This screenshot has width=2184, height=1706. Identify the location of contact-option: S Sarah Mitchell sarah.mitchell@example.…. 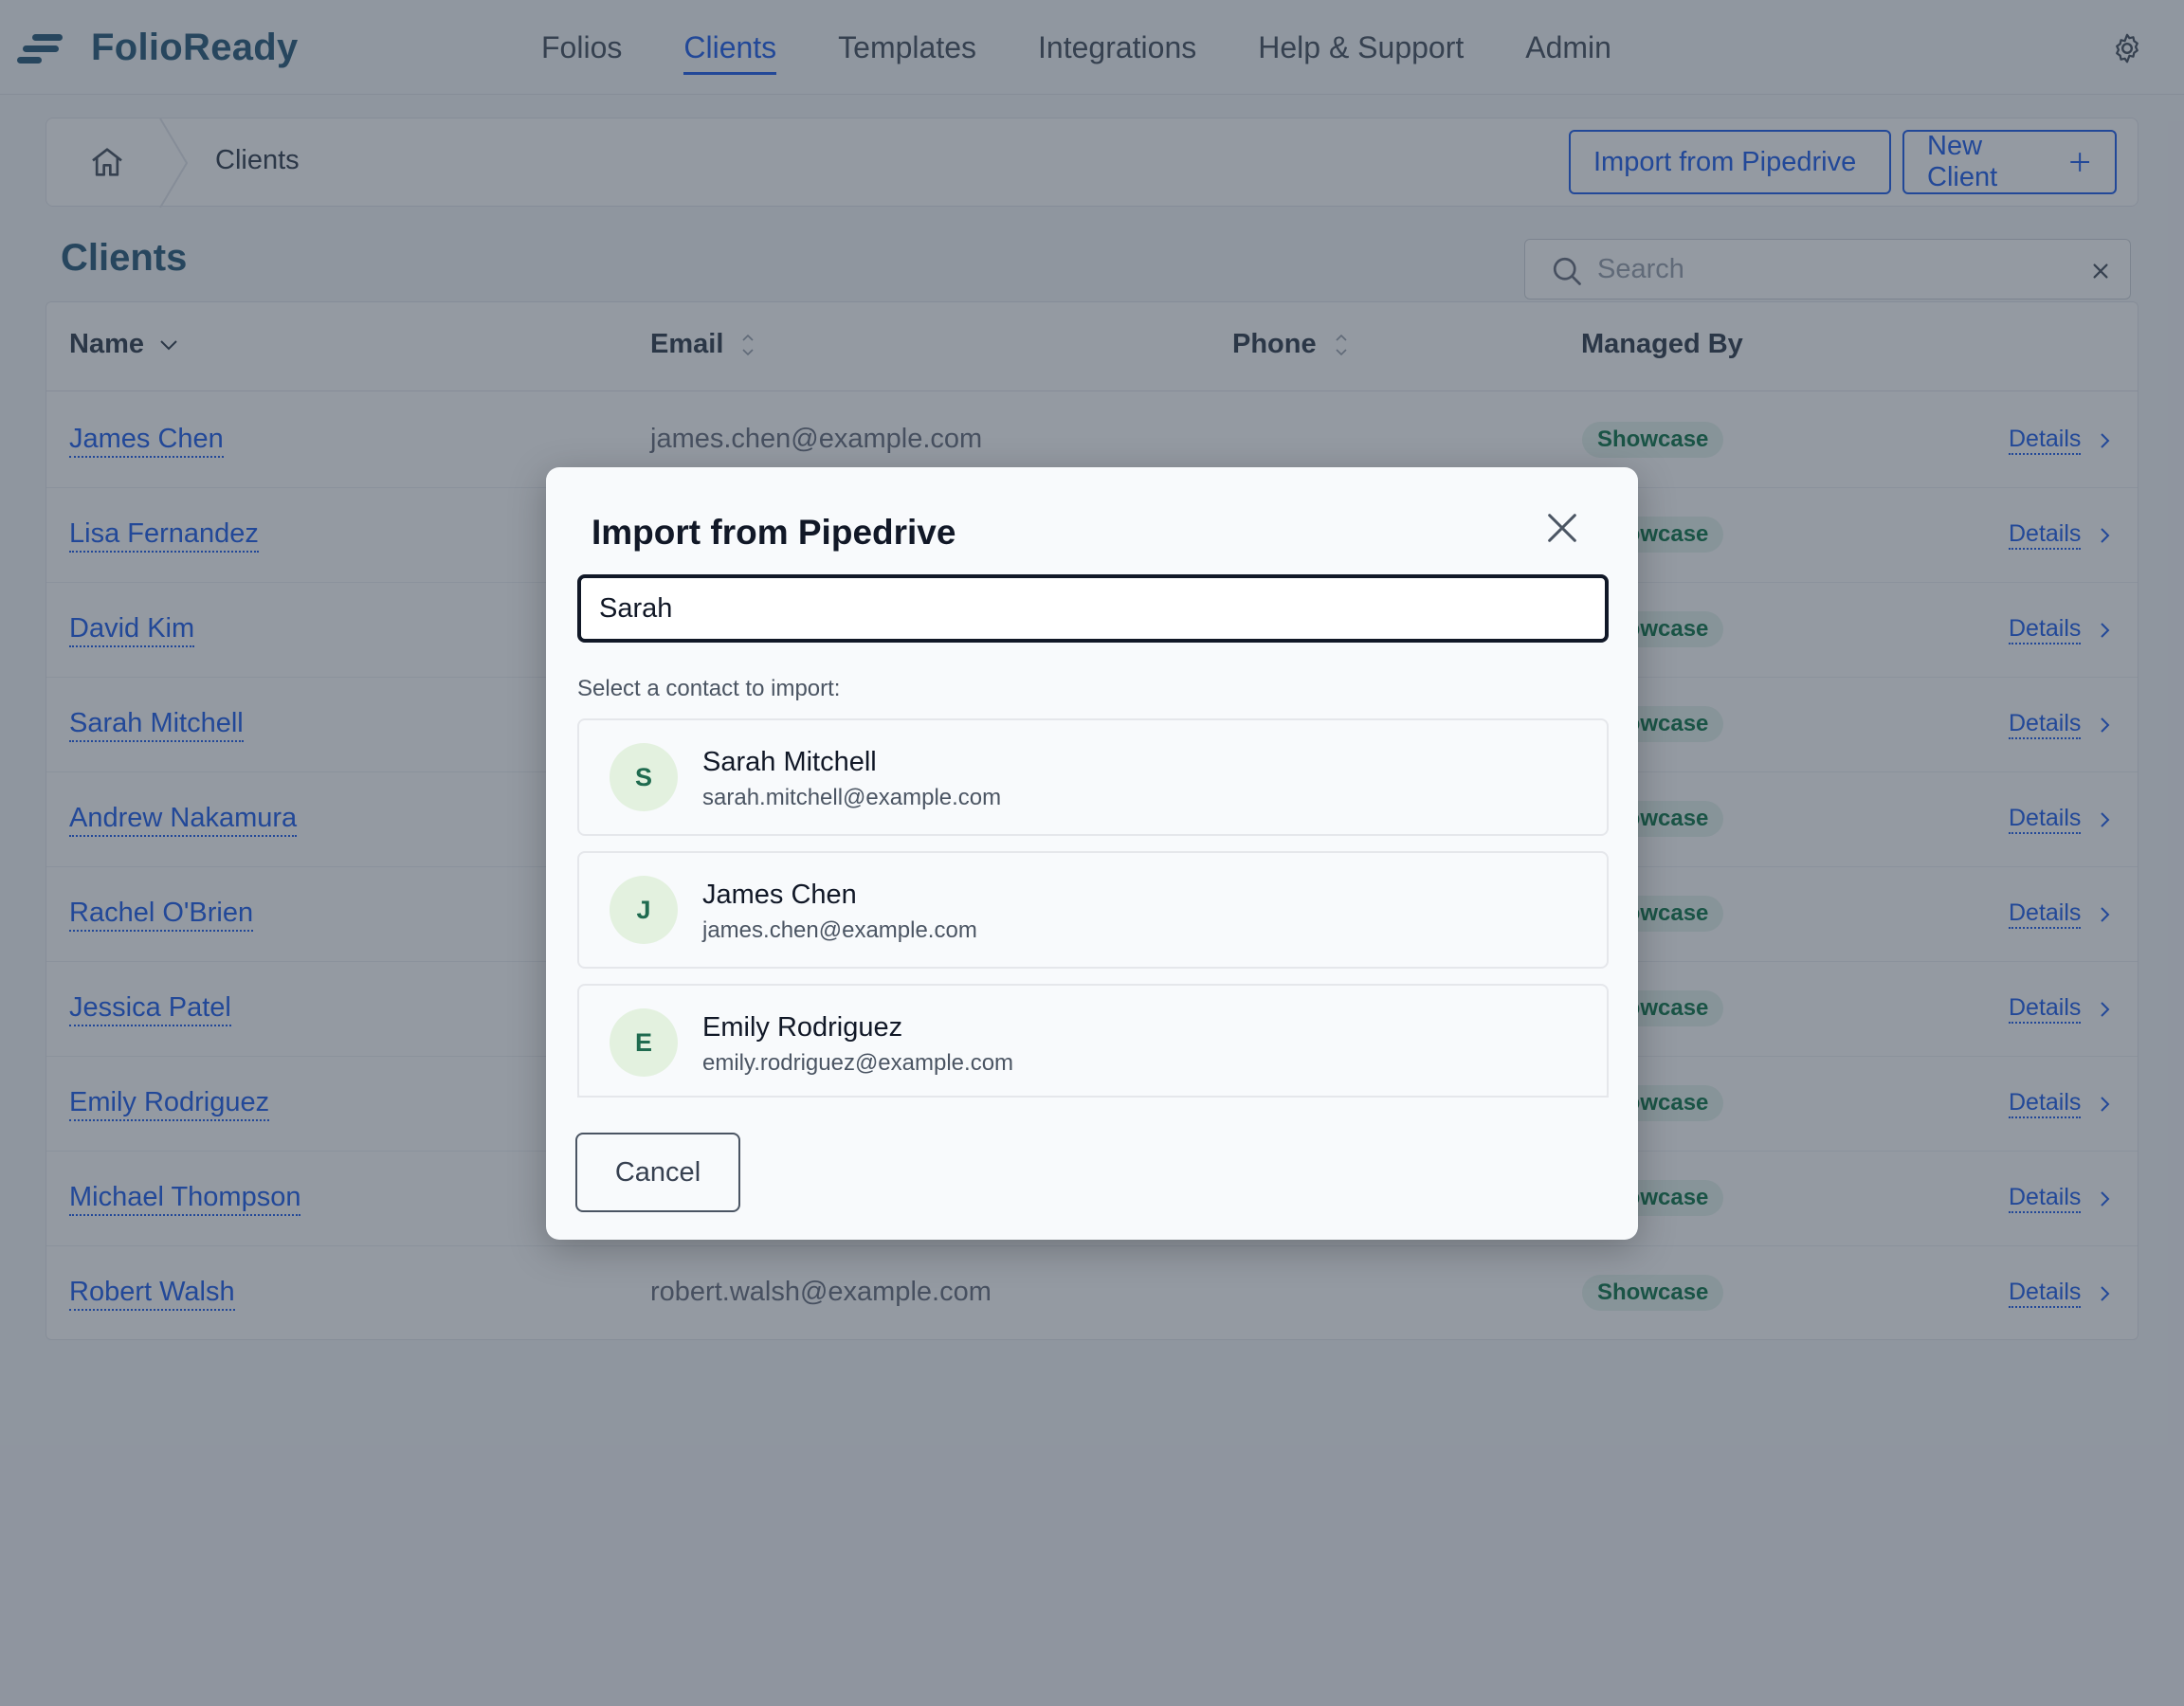
(1093, 777).